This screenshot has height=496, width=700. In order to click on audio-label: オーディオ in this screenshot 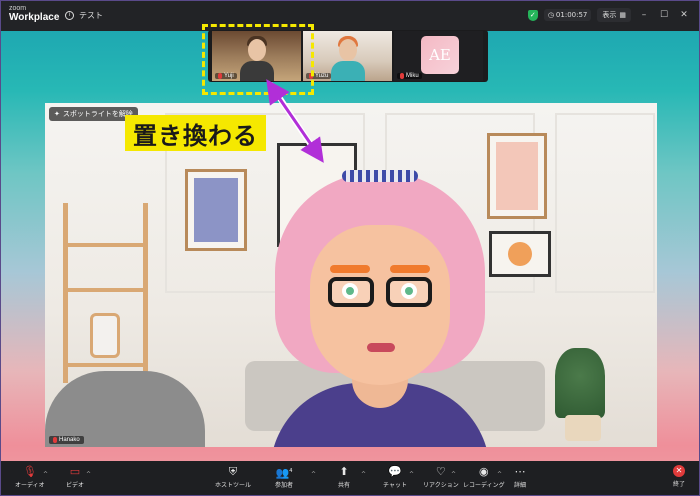, I will do `click(30, 485)`.